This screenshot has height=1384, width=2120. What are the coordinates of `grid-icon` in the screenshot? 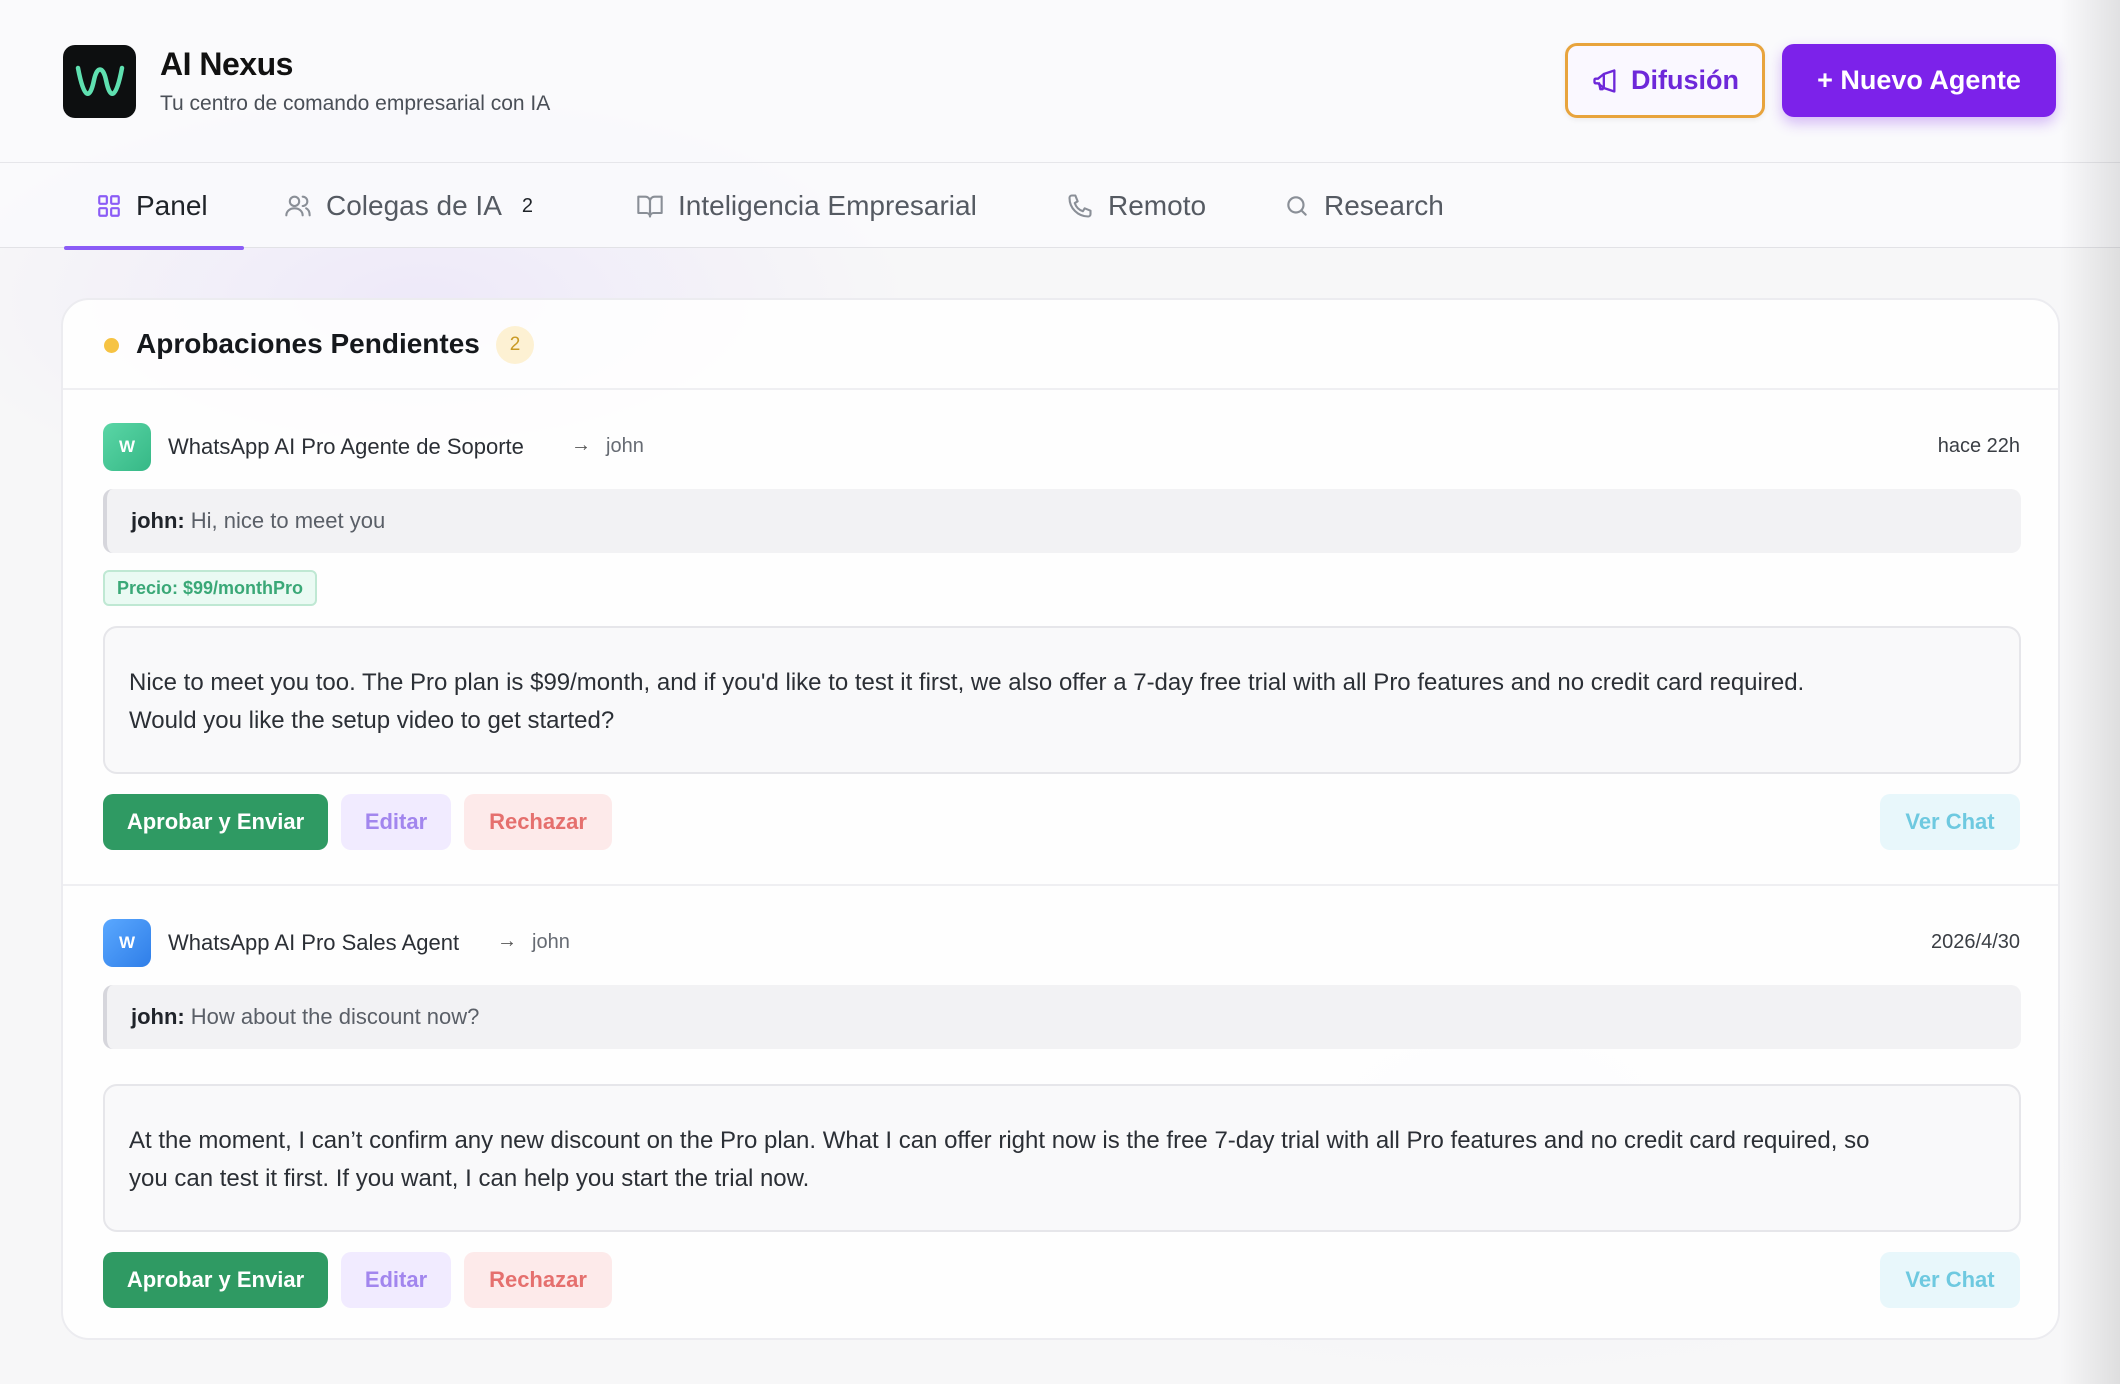 It's located at (109, 206).